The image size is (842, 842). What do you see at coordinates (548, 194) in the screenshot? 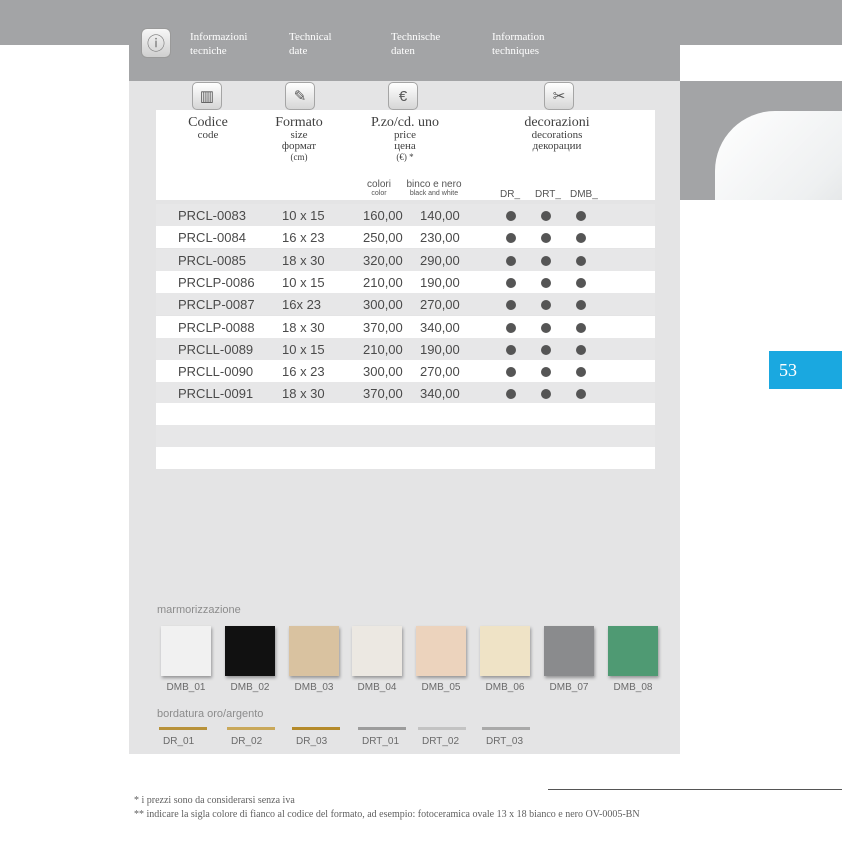
I see `subheader-drt: DRT_` at bounding box center [548, 194].